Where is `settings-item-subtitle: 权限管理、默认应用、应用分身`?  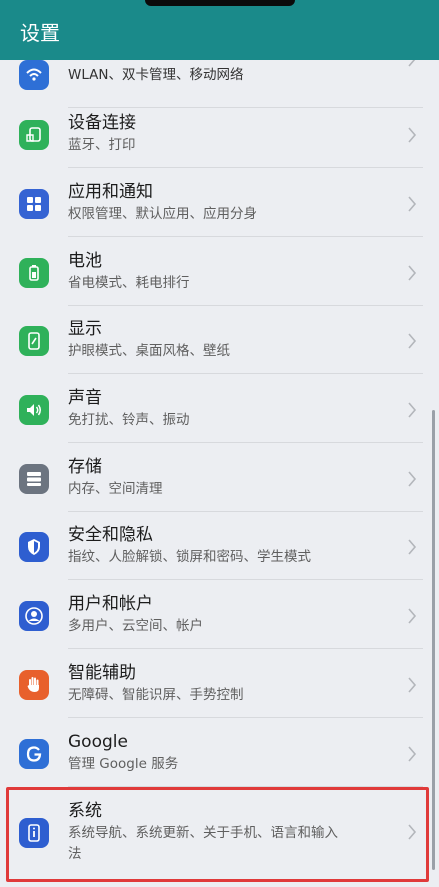
settings-item-subtitle: 权限管理、默认应用、应用分身 is located at coordinates (162, 214).